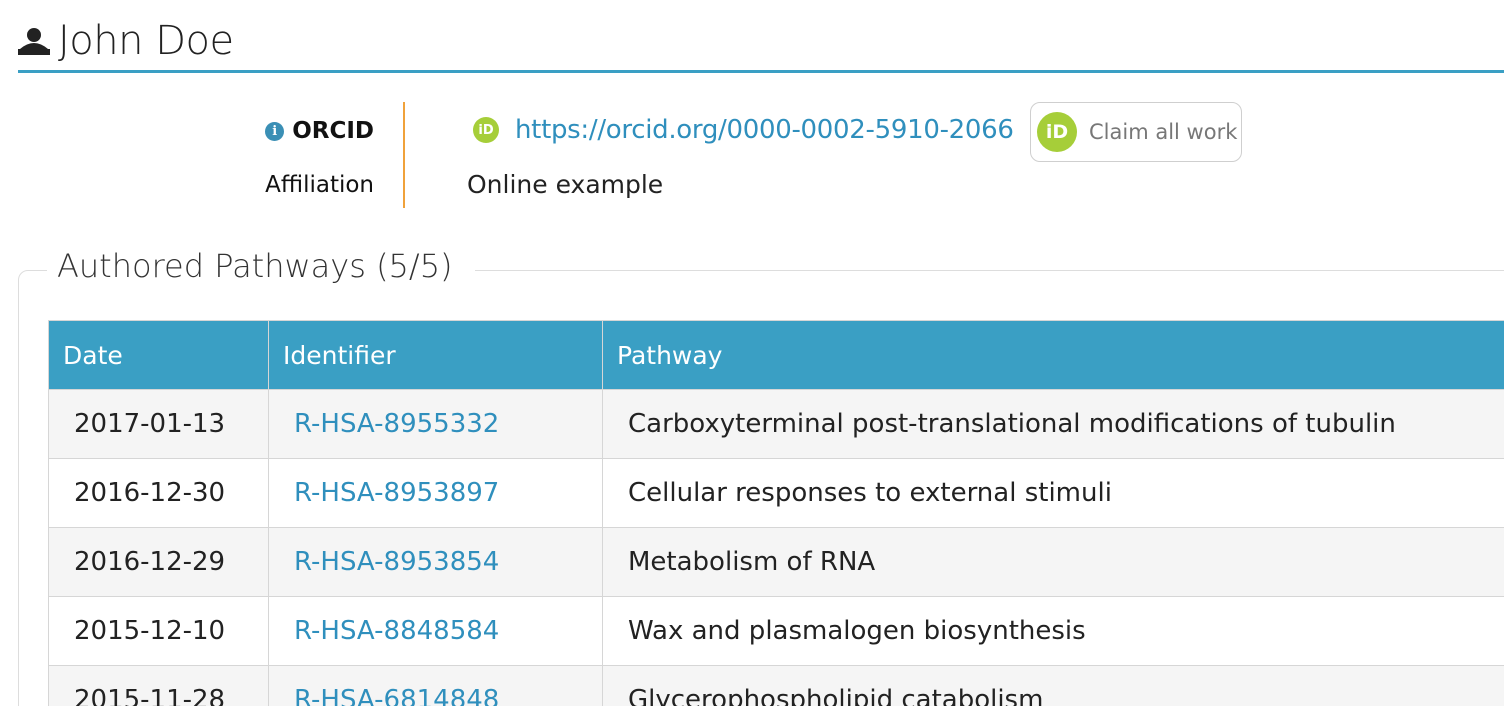 This screenshot has width=1504, height=706. Describe the element at coordinates (158, 631) in the screenshot. I see `date-cell: 2015-12-10` at that location.